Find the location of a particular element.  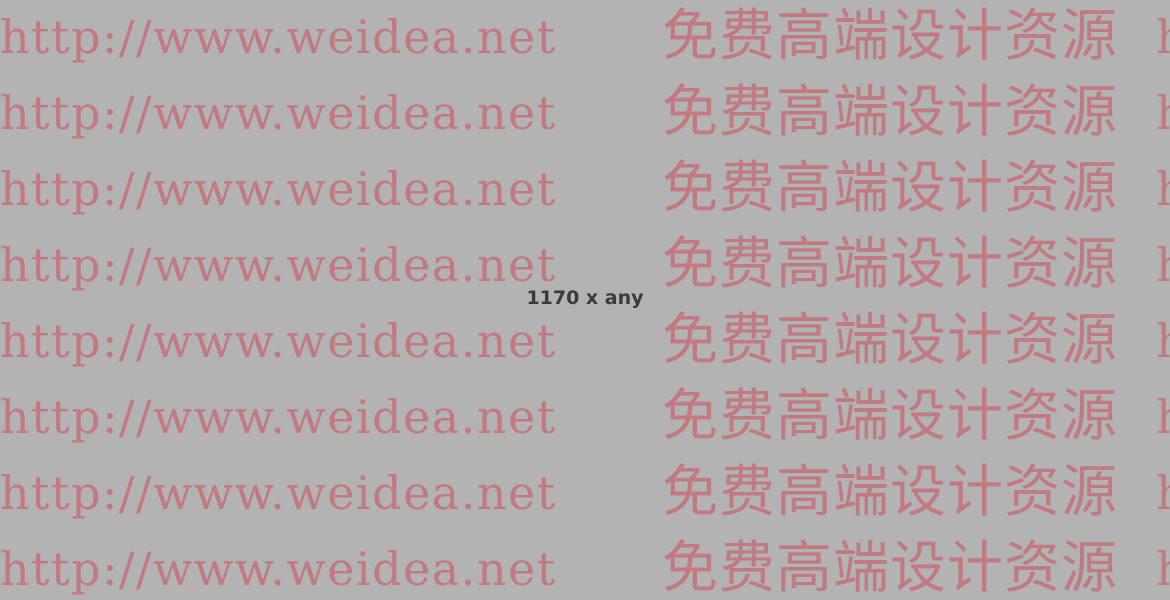

image-size-label: 1170 x any is located at coordinates (585, 298).